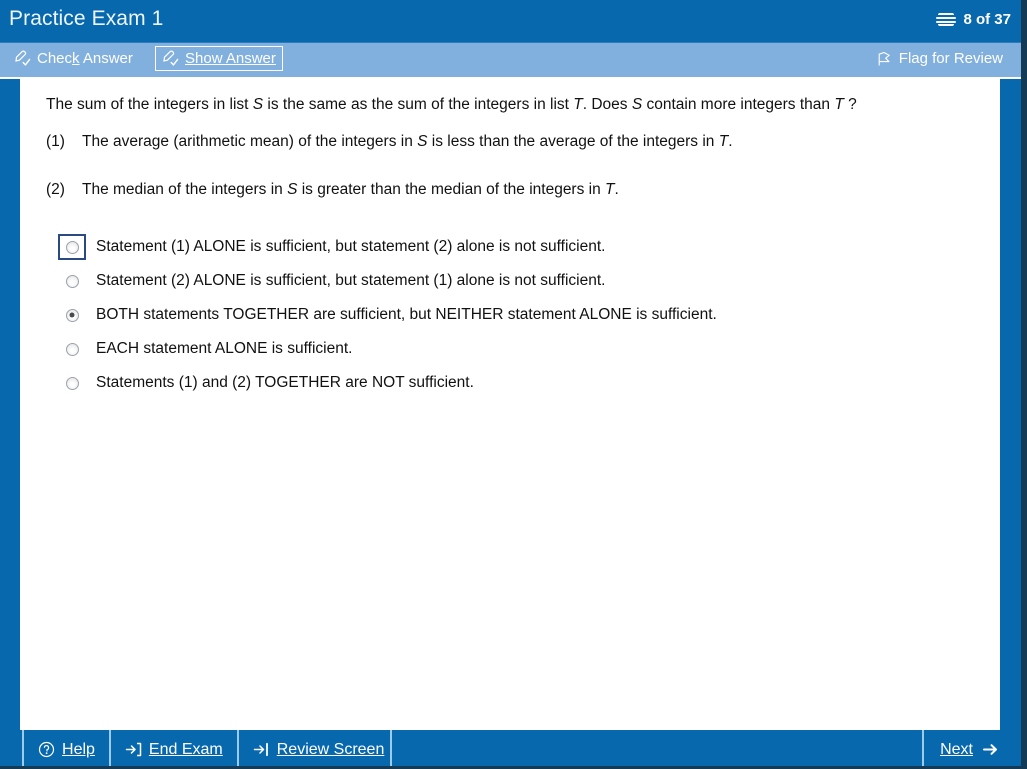 The height and width of the screenshot is (769, 1027). Describe the element at coordinates (1024, 384) in the screenshot. I see `window-right-edge` at that location.